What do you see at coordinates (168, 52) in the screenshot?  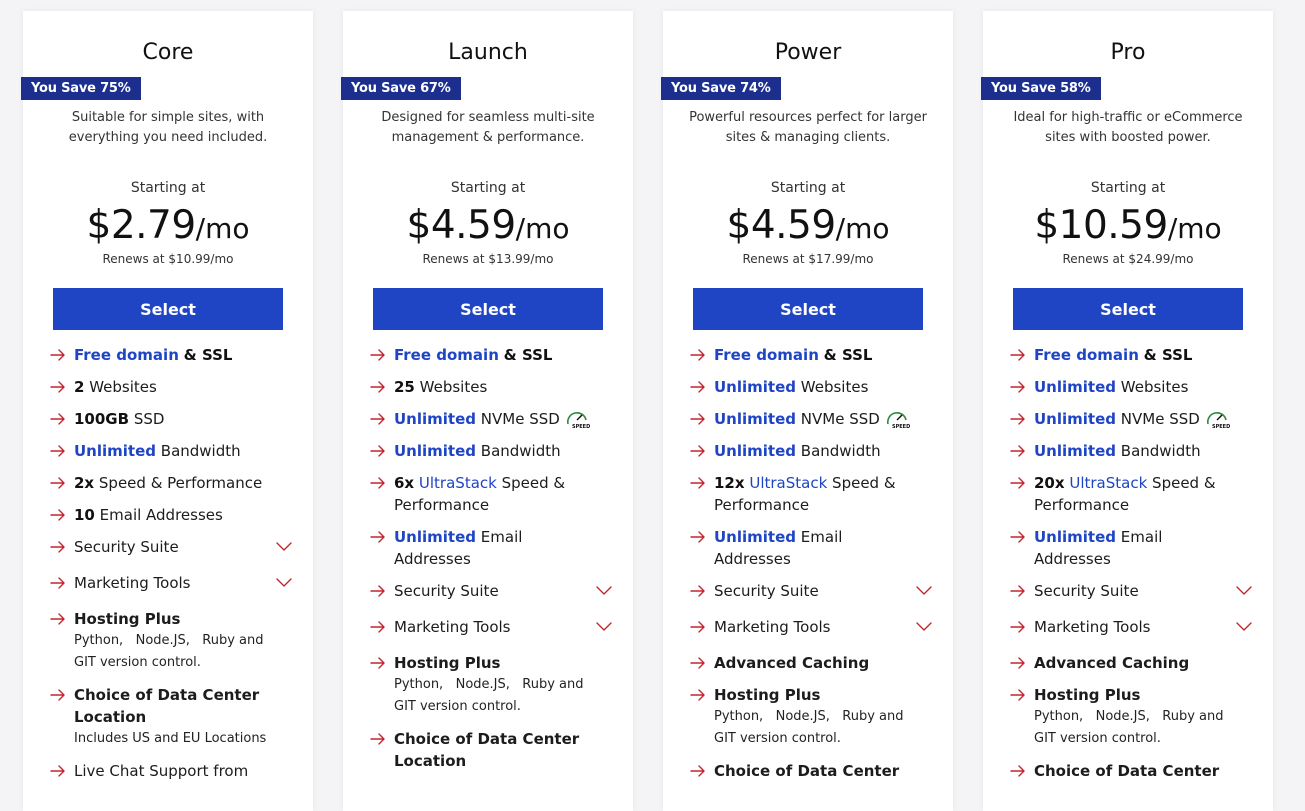 I see `plan-name: Core` at bounding box center [168, 52].